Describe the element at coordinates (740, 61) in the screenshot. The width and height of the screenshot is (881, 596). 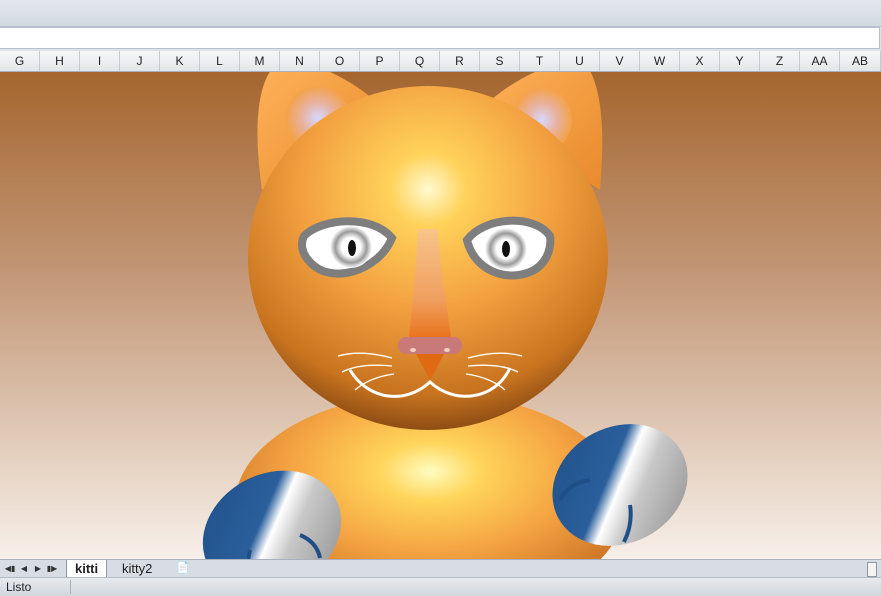
I see `column-header-y: Y` at that location.